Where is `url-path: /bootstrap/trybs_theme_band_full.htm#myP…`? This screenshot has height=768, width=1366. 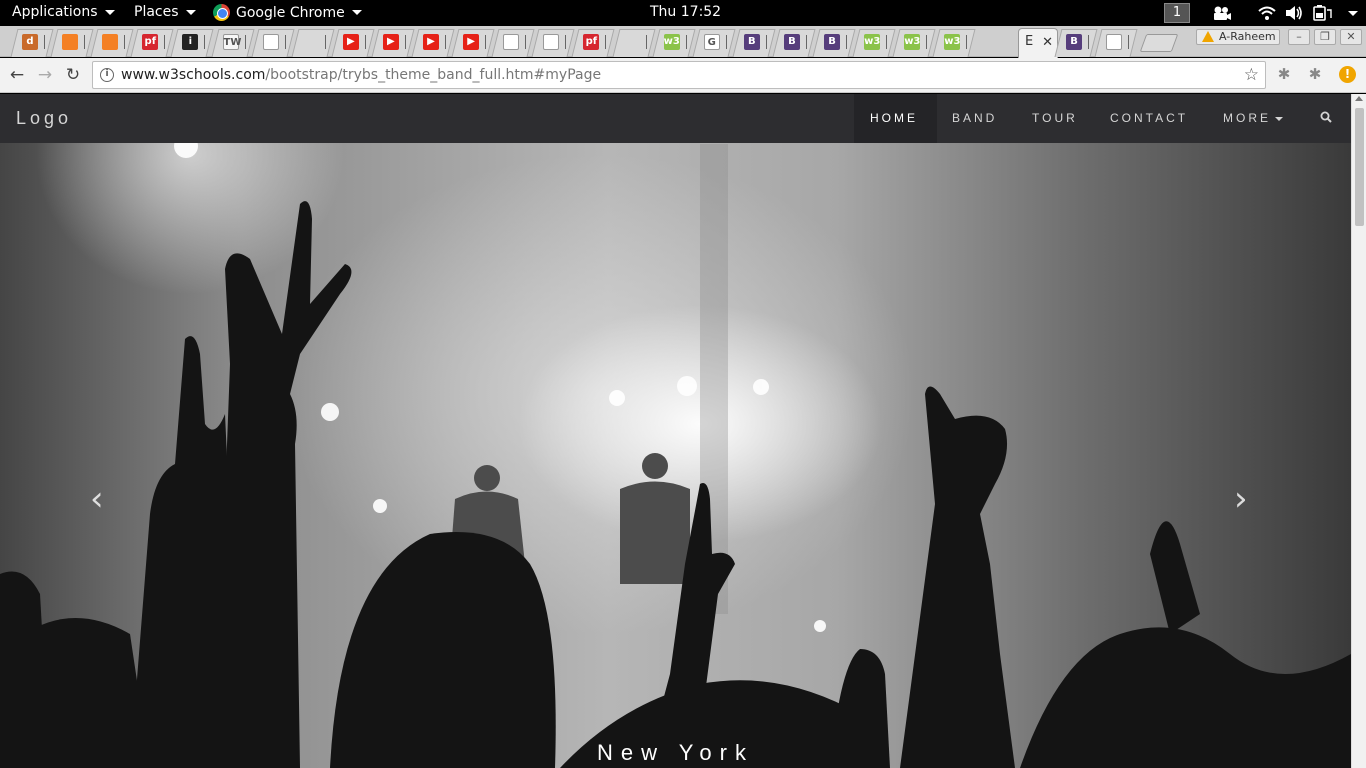
url-path: /bootstrap/trybs_theme_band_full.htm#myP… is located at coordinates (433, 75).